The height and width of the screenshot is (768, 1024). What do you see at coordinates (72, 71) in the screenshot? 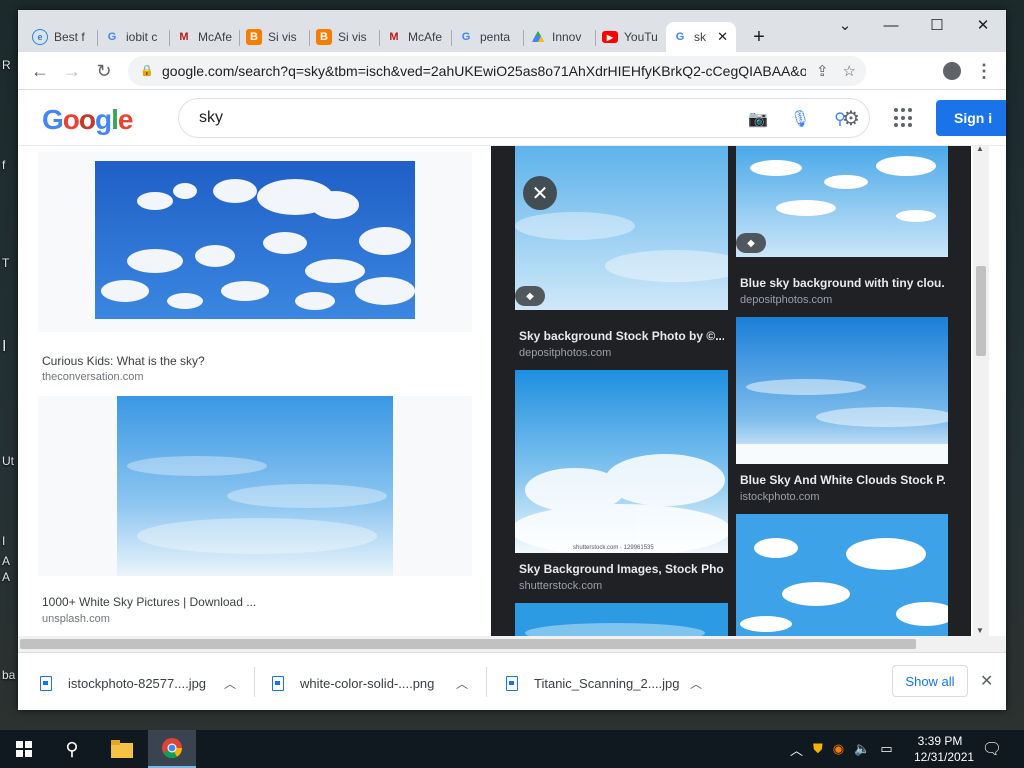
I see `forward-button: →` at bounding box center [72, 71].